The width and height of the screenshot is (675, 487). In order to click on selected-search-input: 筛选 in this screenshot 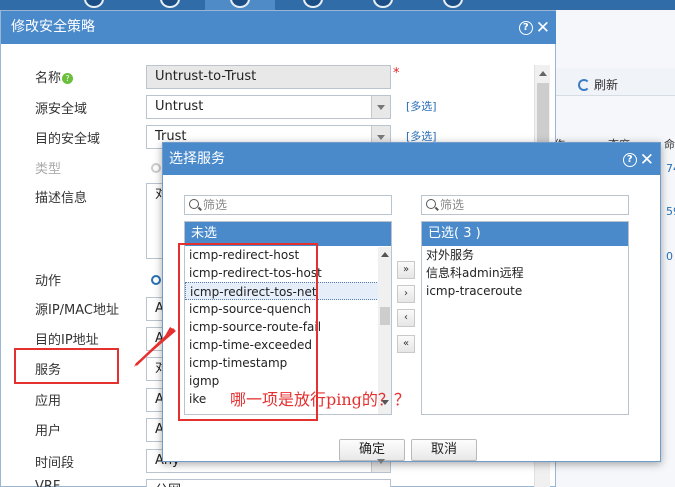, I will do `click(525, 205)`.